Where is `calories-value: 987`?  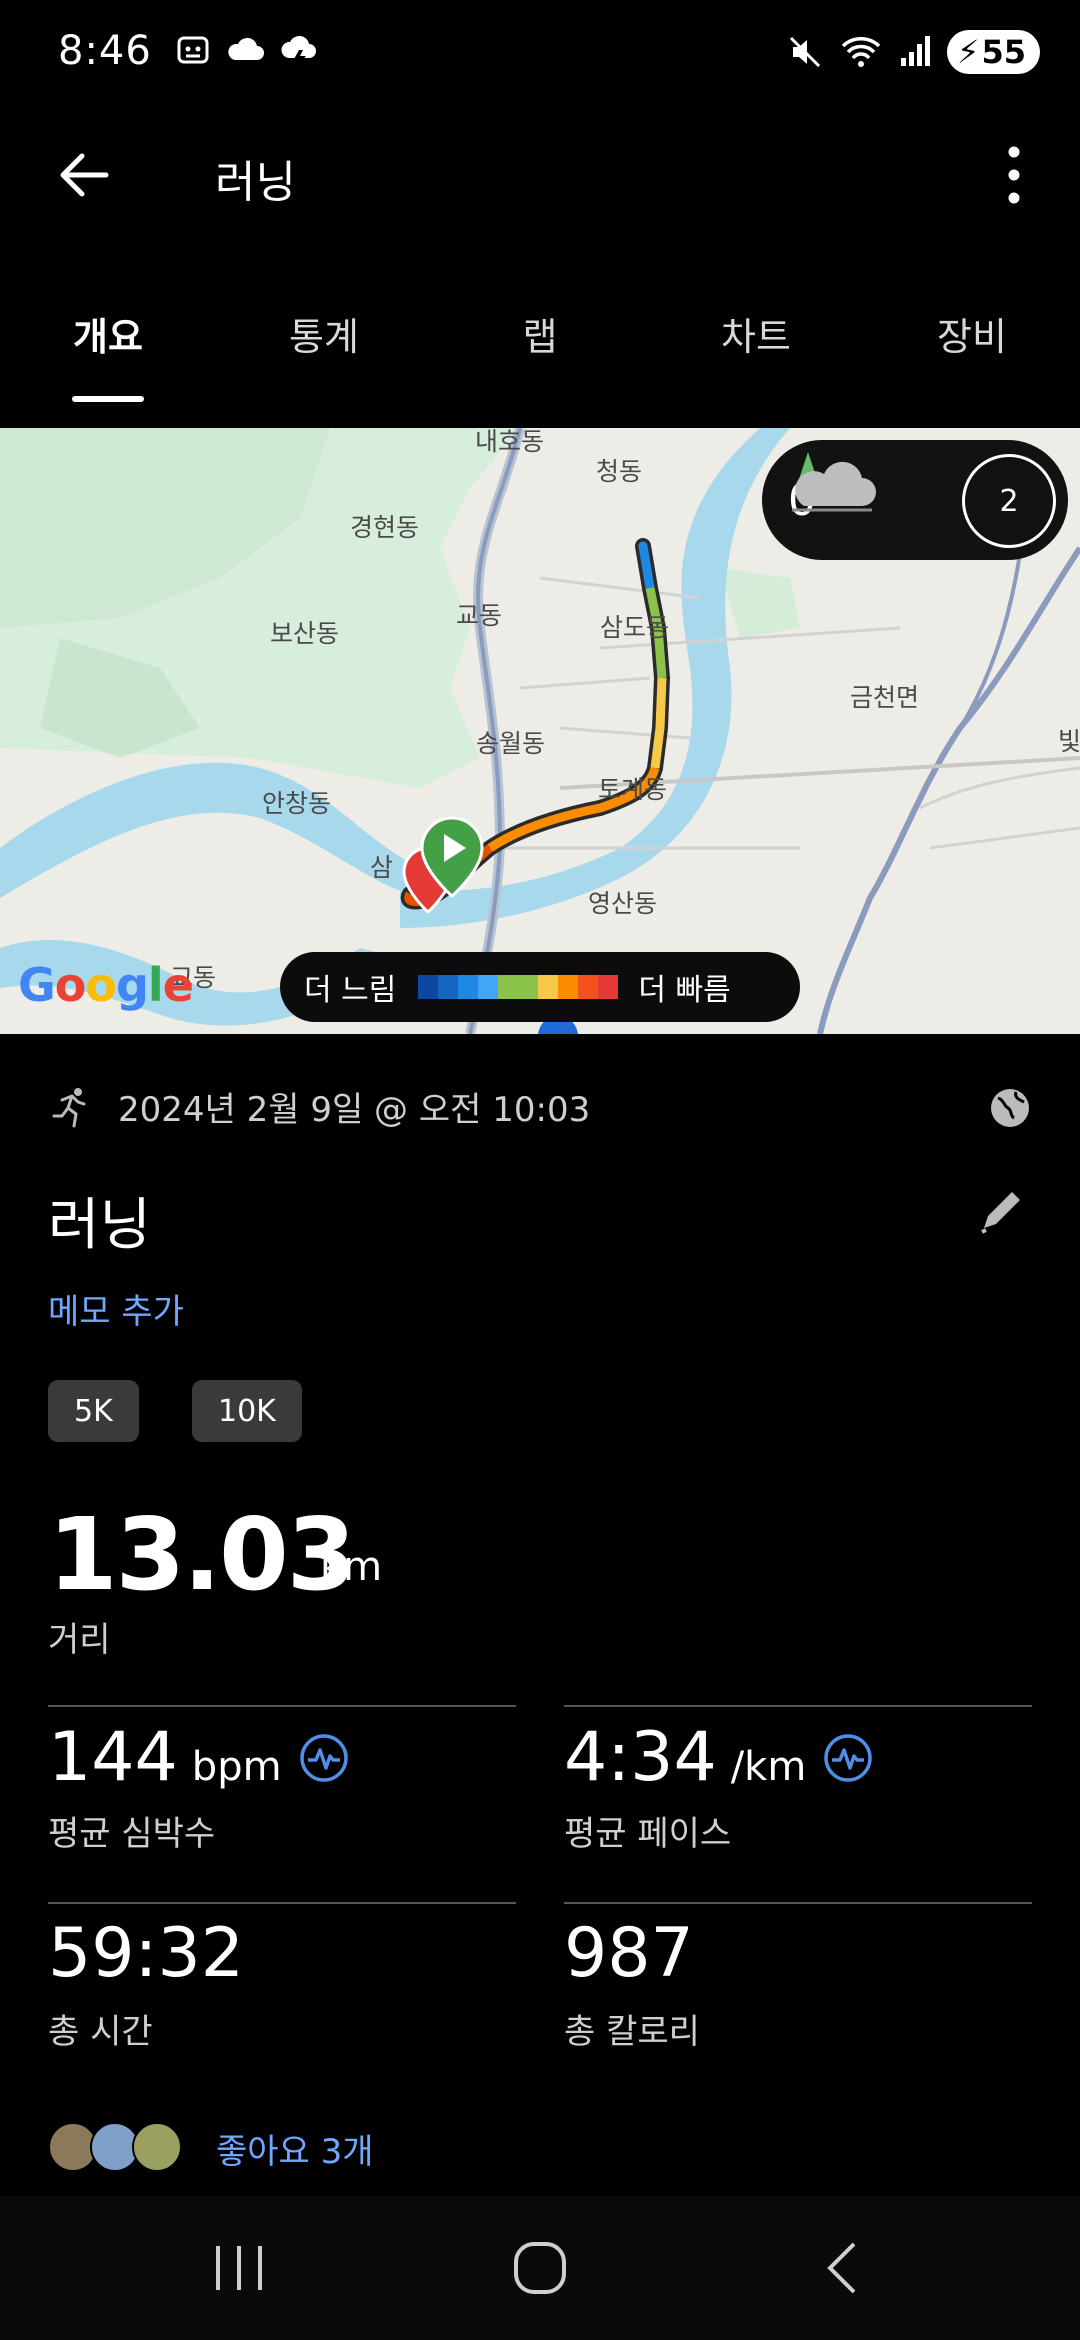 calories-value: 987 is located at coordinates (629, 1953).